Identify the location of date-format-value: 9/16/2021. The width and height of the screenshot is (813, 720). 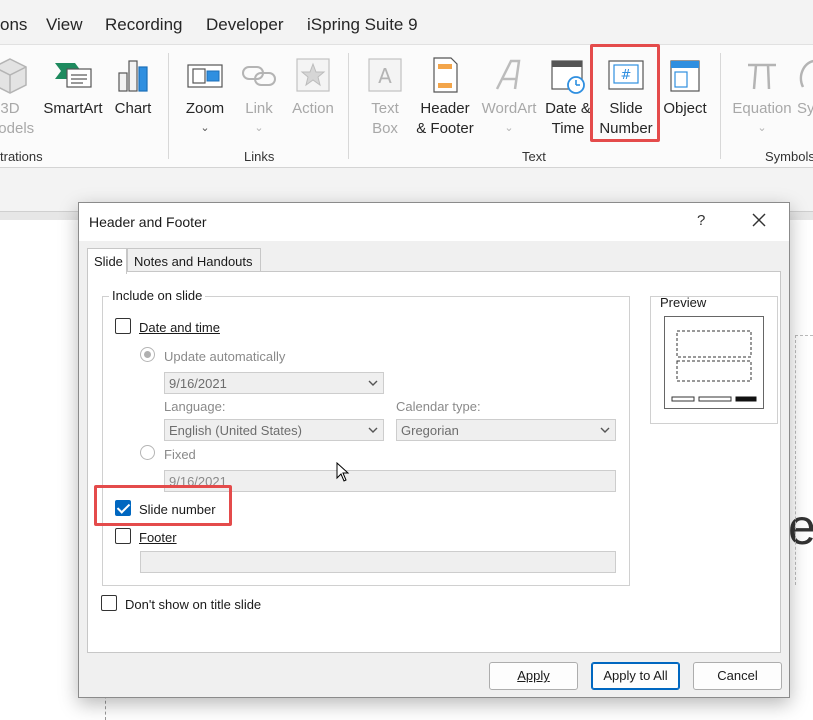
(198, 383).